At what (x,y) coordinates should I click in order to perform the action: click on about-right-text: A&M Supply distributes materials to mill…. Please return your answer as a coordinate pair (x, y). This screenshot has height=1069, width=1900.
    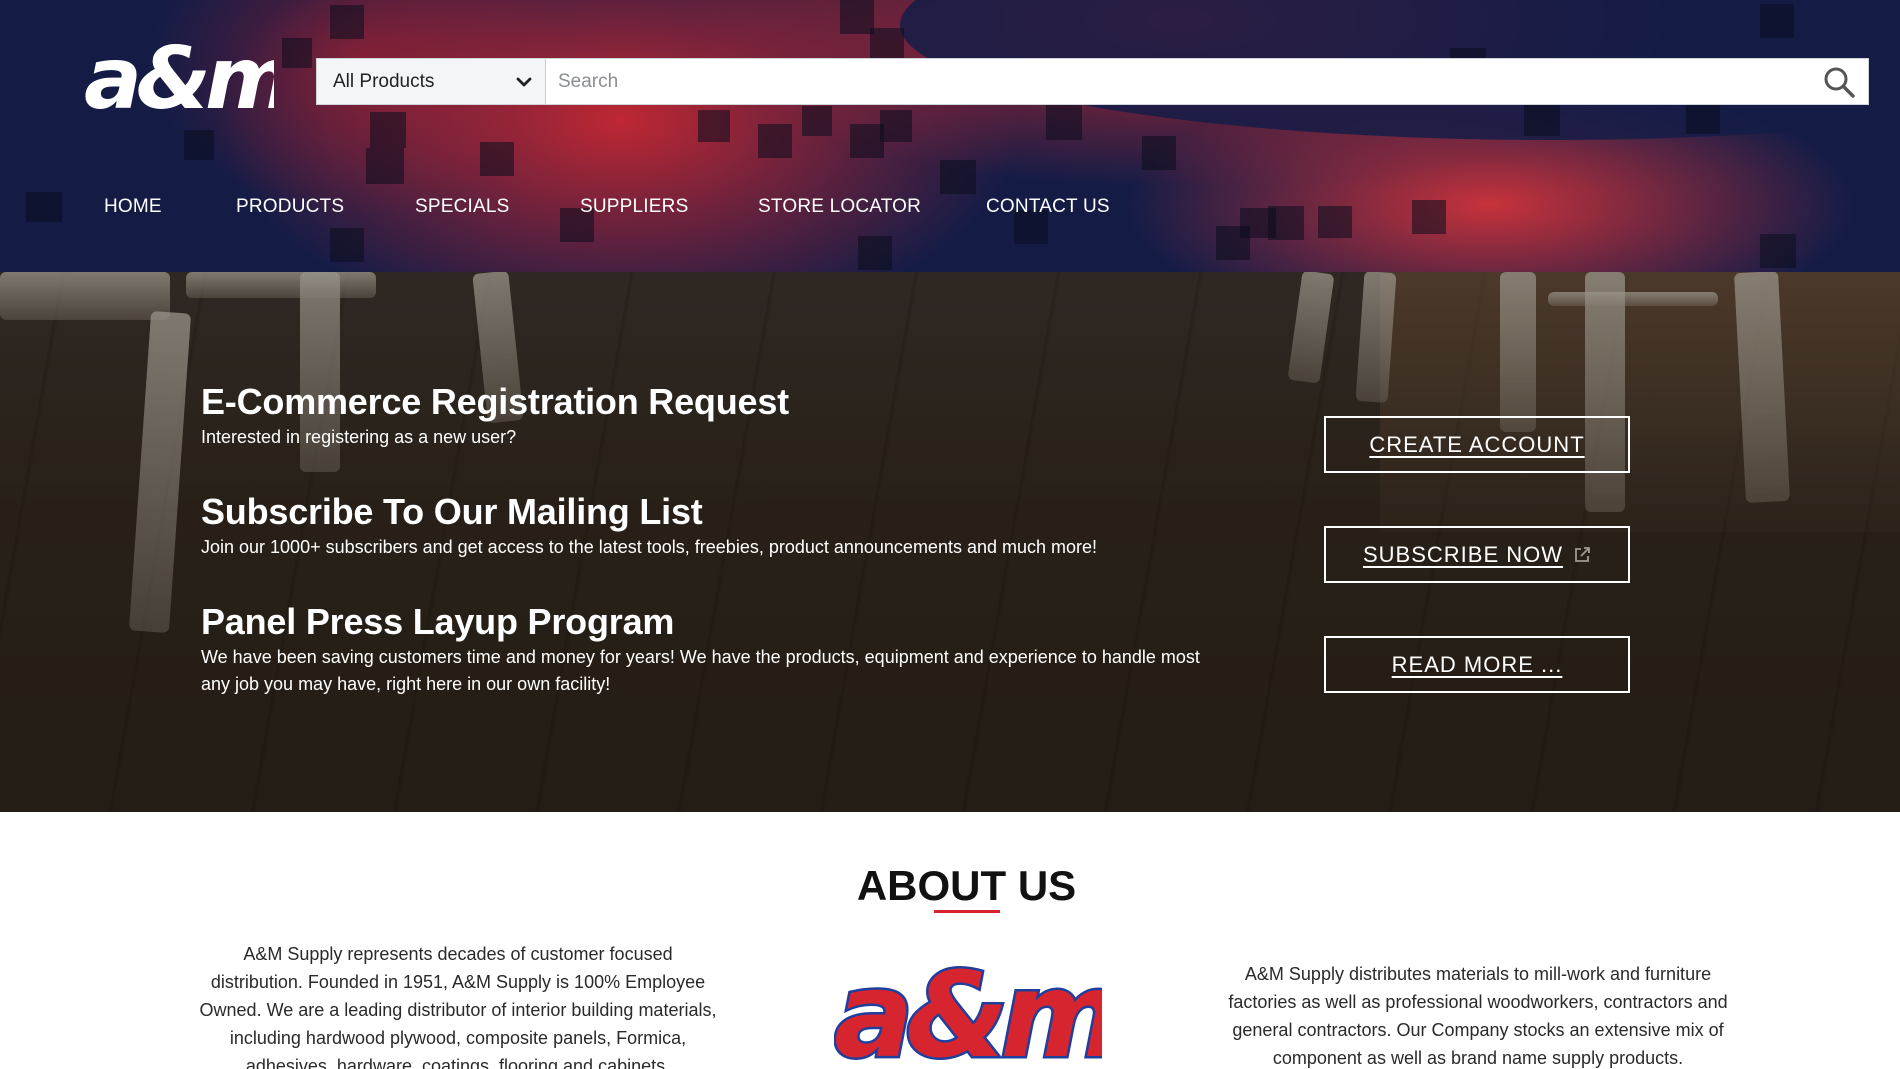
    Looking at the image, I should click on (1478, 1016).